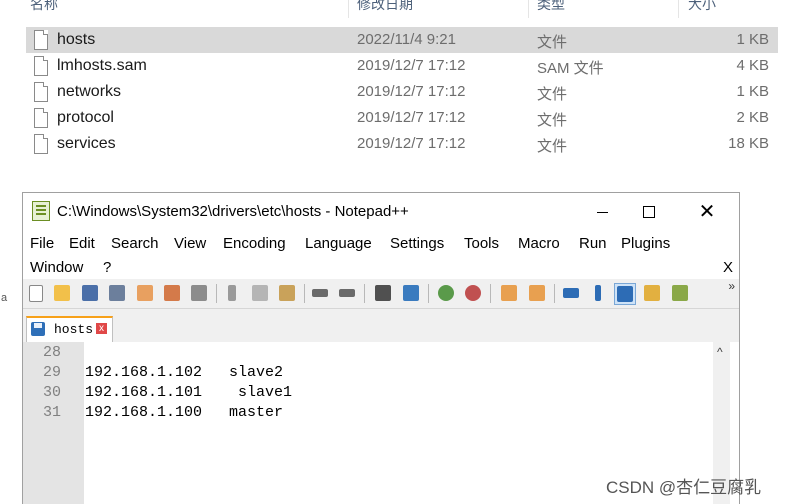  I want to click on column-name: 名称, so click(44, 7).